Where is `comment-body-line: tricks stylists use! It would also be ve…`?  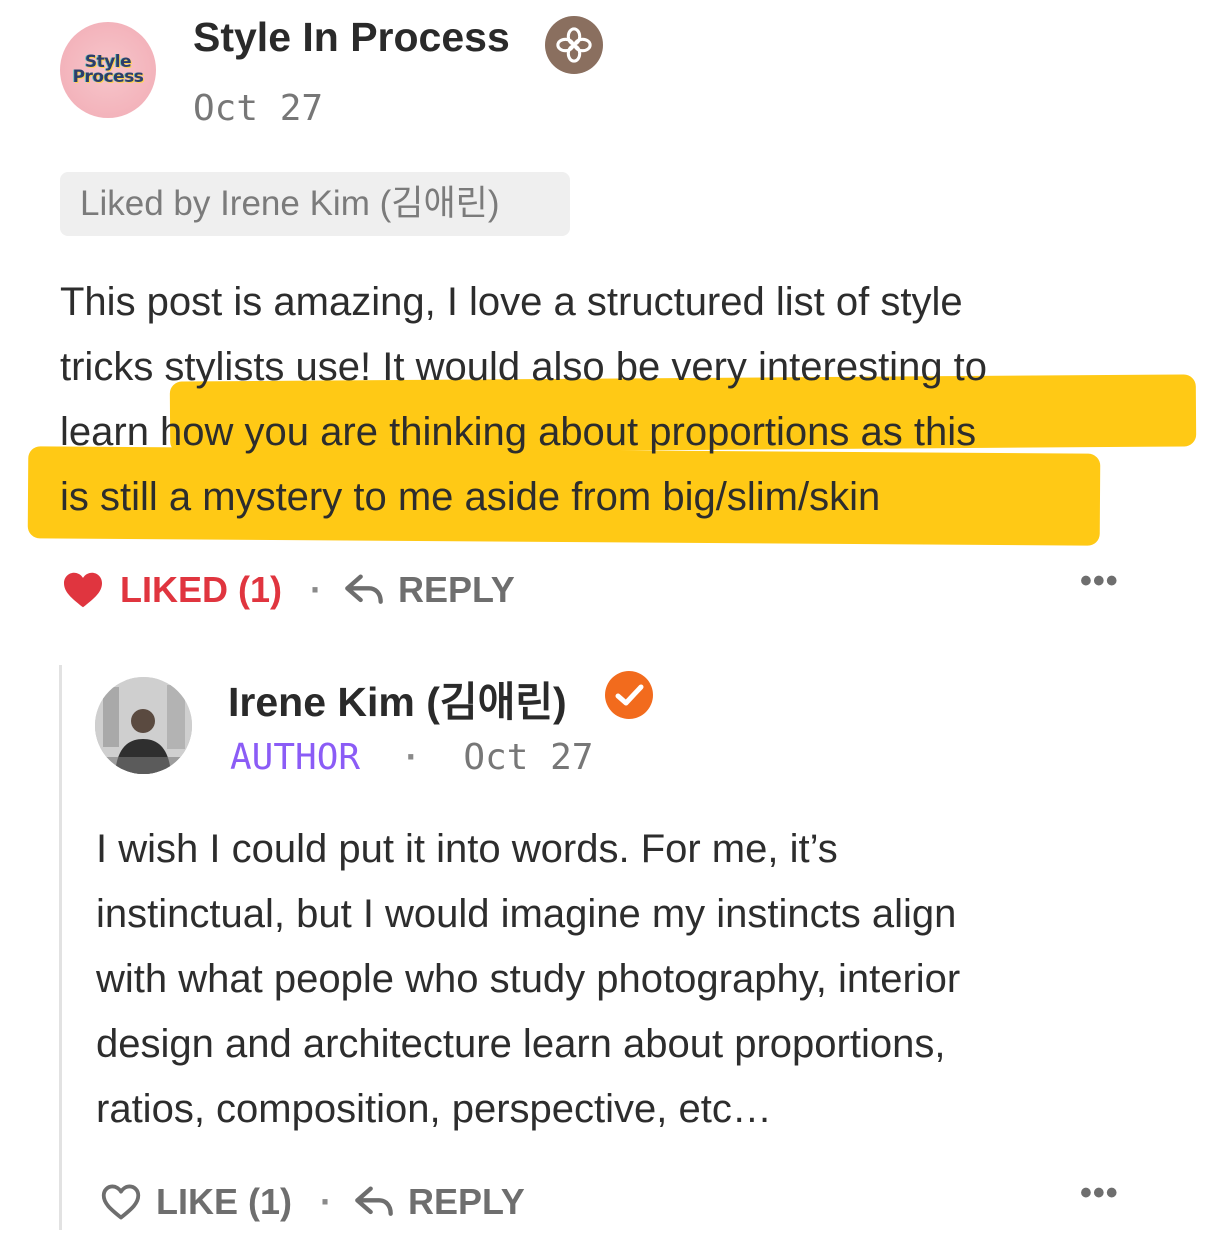 comment-body-line: tricks stylists use! It would also be ve… is located at coordinates (524, 367).